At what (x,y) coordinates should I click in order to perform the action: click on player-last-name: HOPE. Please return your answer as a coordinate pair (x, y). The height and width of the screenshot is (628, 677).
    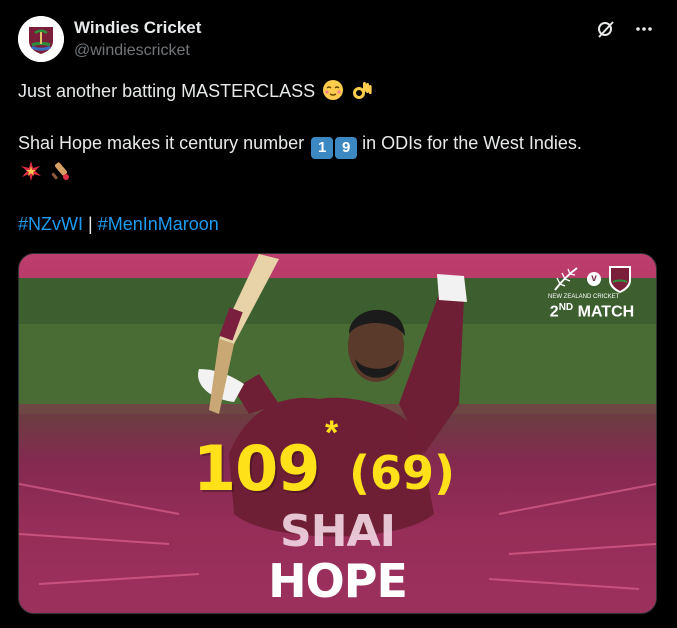
    Looking at the image, I should click on (338, 581).